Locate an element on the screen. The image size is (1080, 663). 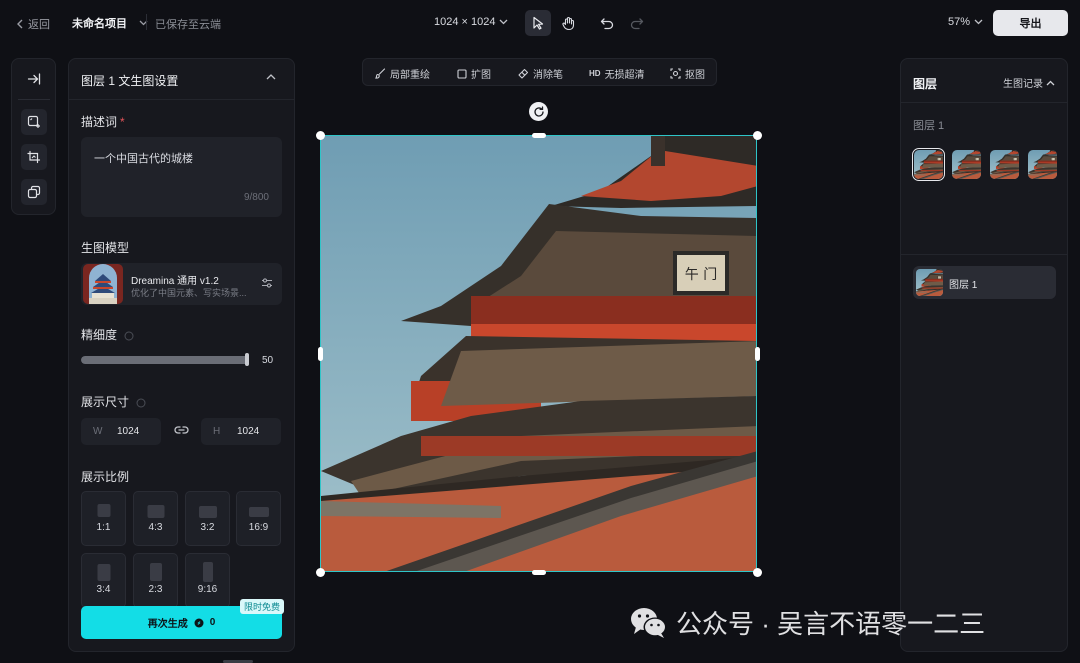
watermark-text: 公众号 · 吴言不语零一二三 is located at coordinates (831, 624).